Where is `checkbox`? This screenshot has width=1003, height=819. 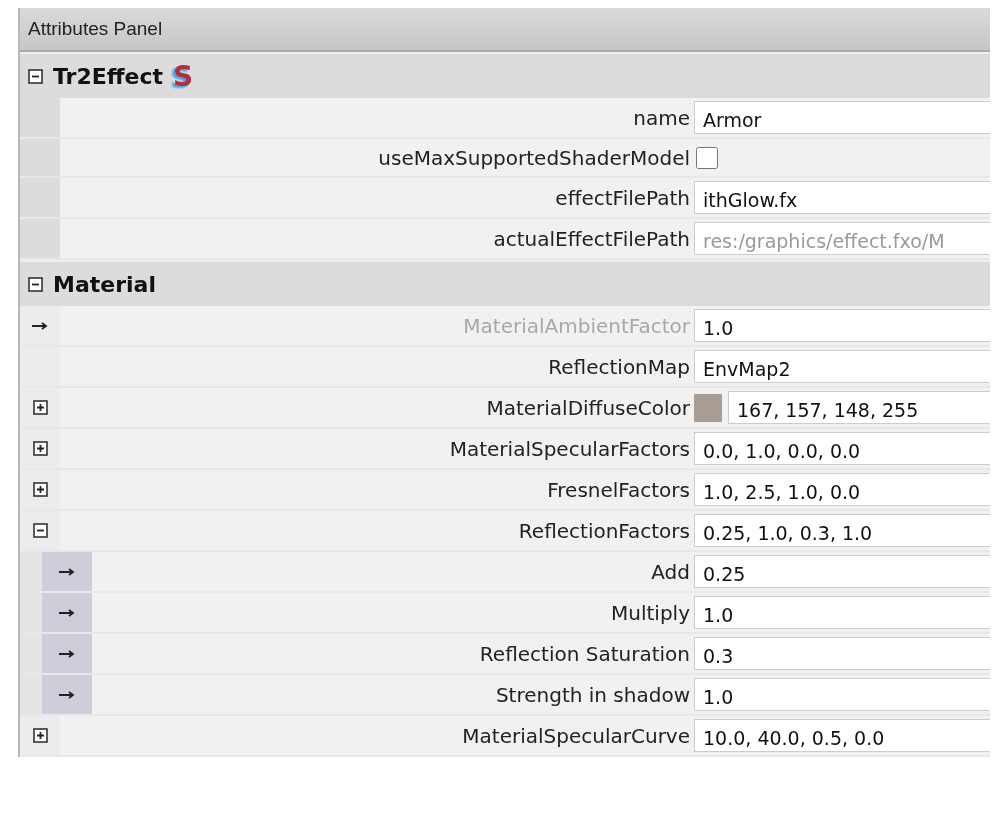
checkbox is located at coordinates (707, 157).